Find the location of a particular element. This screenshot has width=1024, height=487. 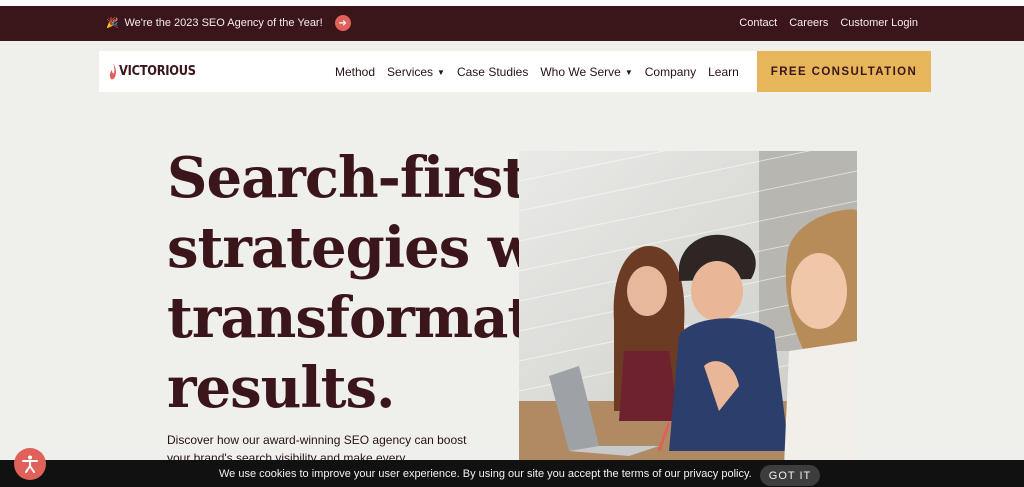

nav-item-who-we-serve: Who We Serve ▼ is located at coordinates (586, 72).